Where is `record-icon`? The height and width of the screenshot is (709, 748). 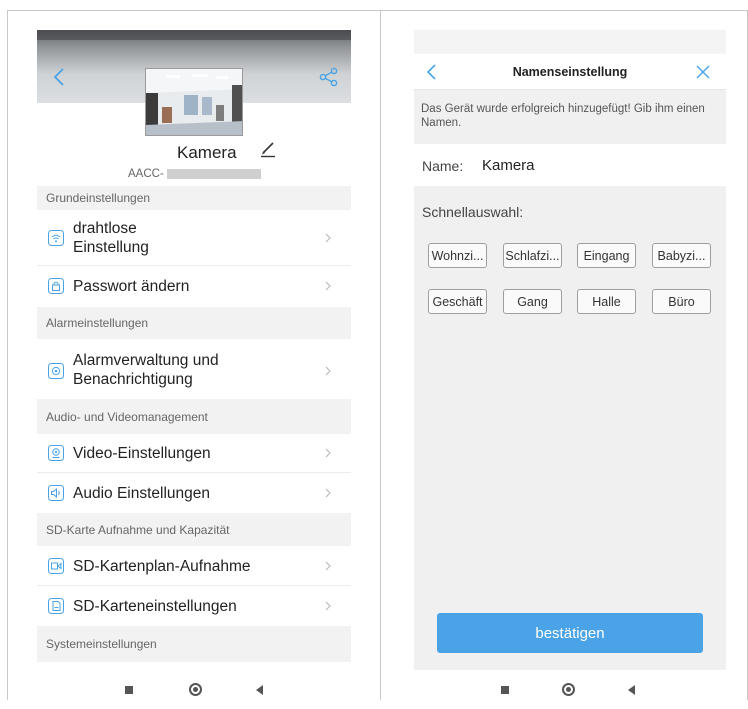
record-icon is located at coordinates (56, 566).